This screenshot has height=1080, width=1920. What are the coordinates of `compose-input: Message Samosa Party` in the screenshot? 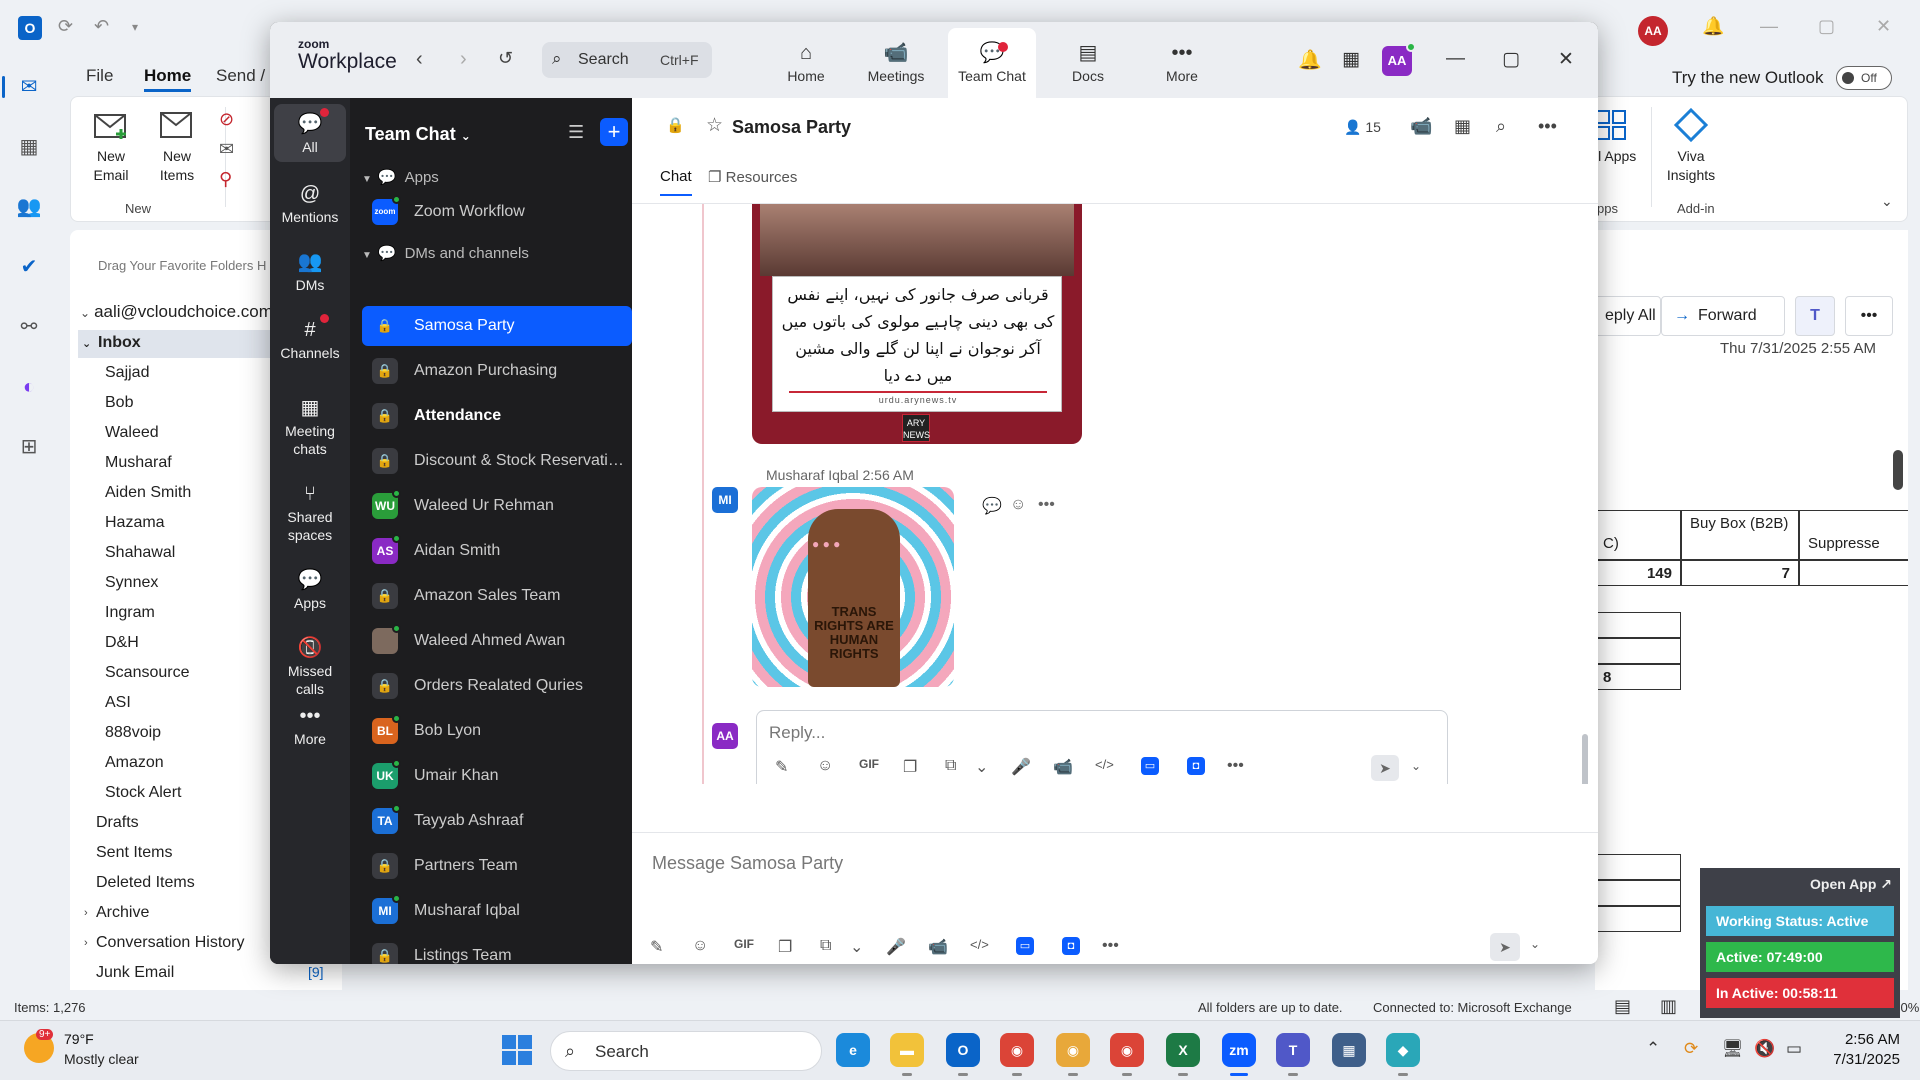 It's located at (747, 863).